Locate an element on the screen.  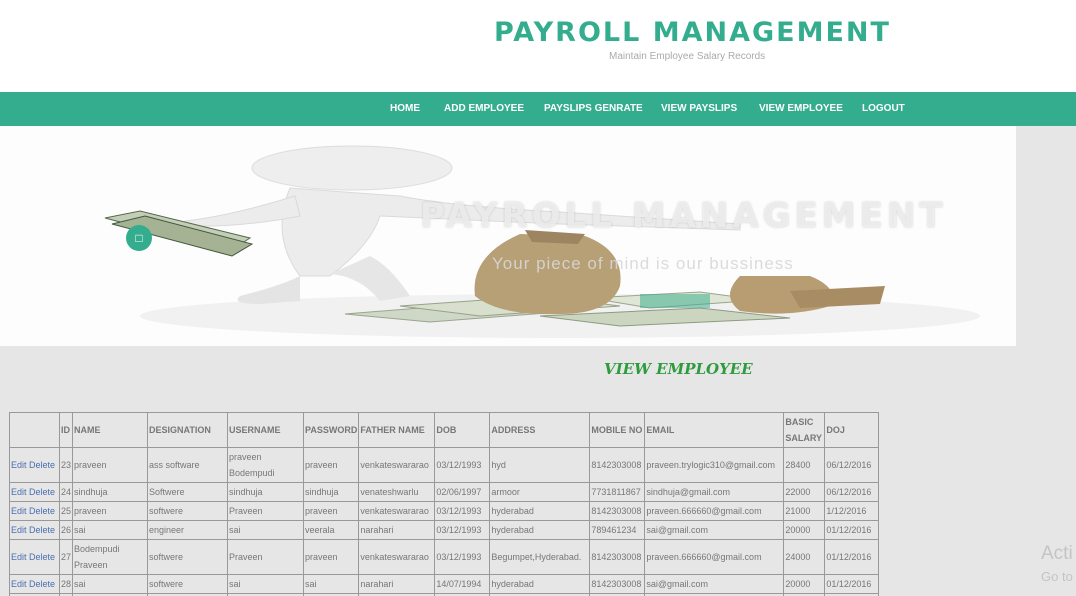
table-cell: venateshwarlu is located at coordinates (397, 492).